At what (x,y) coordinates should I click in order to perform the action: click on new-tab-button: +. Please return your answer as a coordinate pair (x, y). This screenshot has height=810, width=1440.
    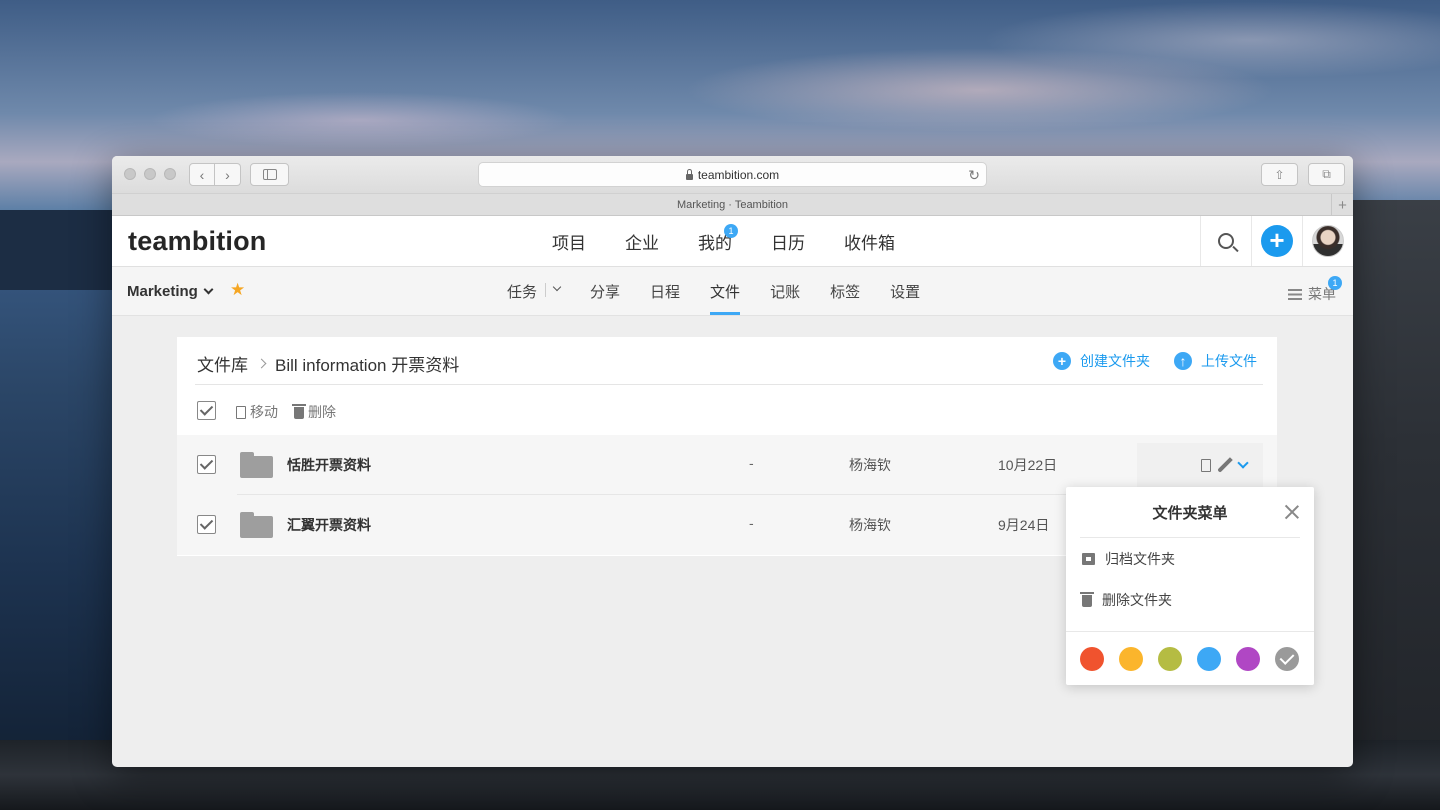
    Looking at the image, I should click on (1342, 205).